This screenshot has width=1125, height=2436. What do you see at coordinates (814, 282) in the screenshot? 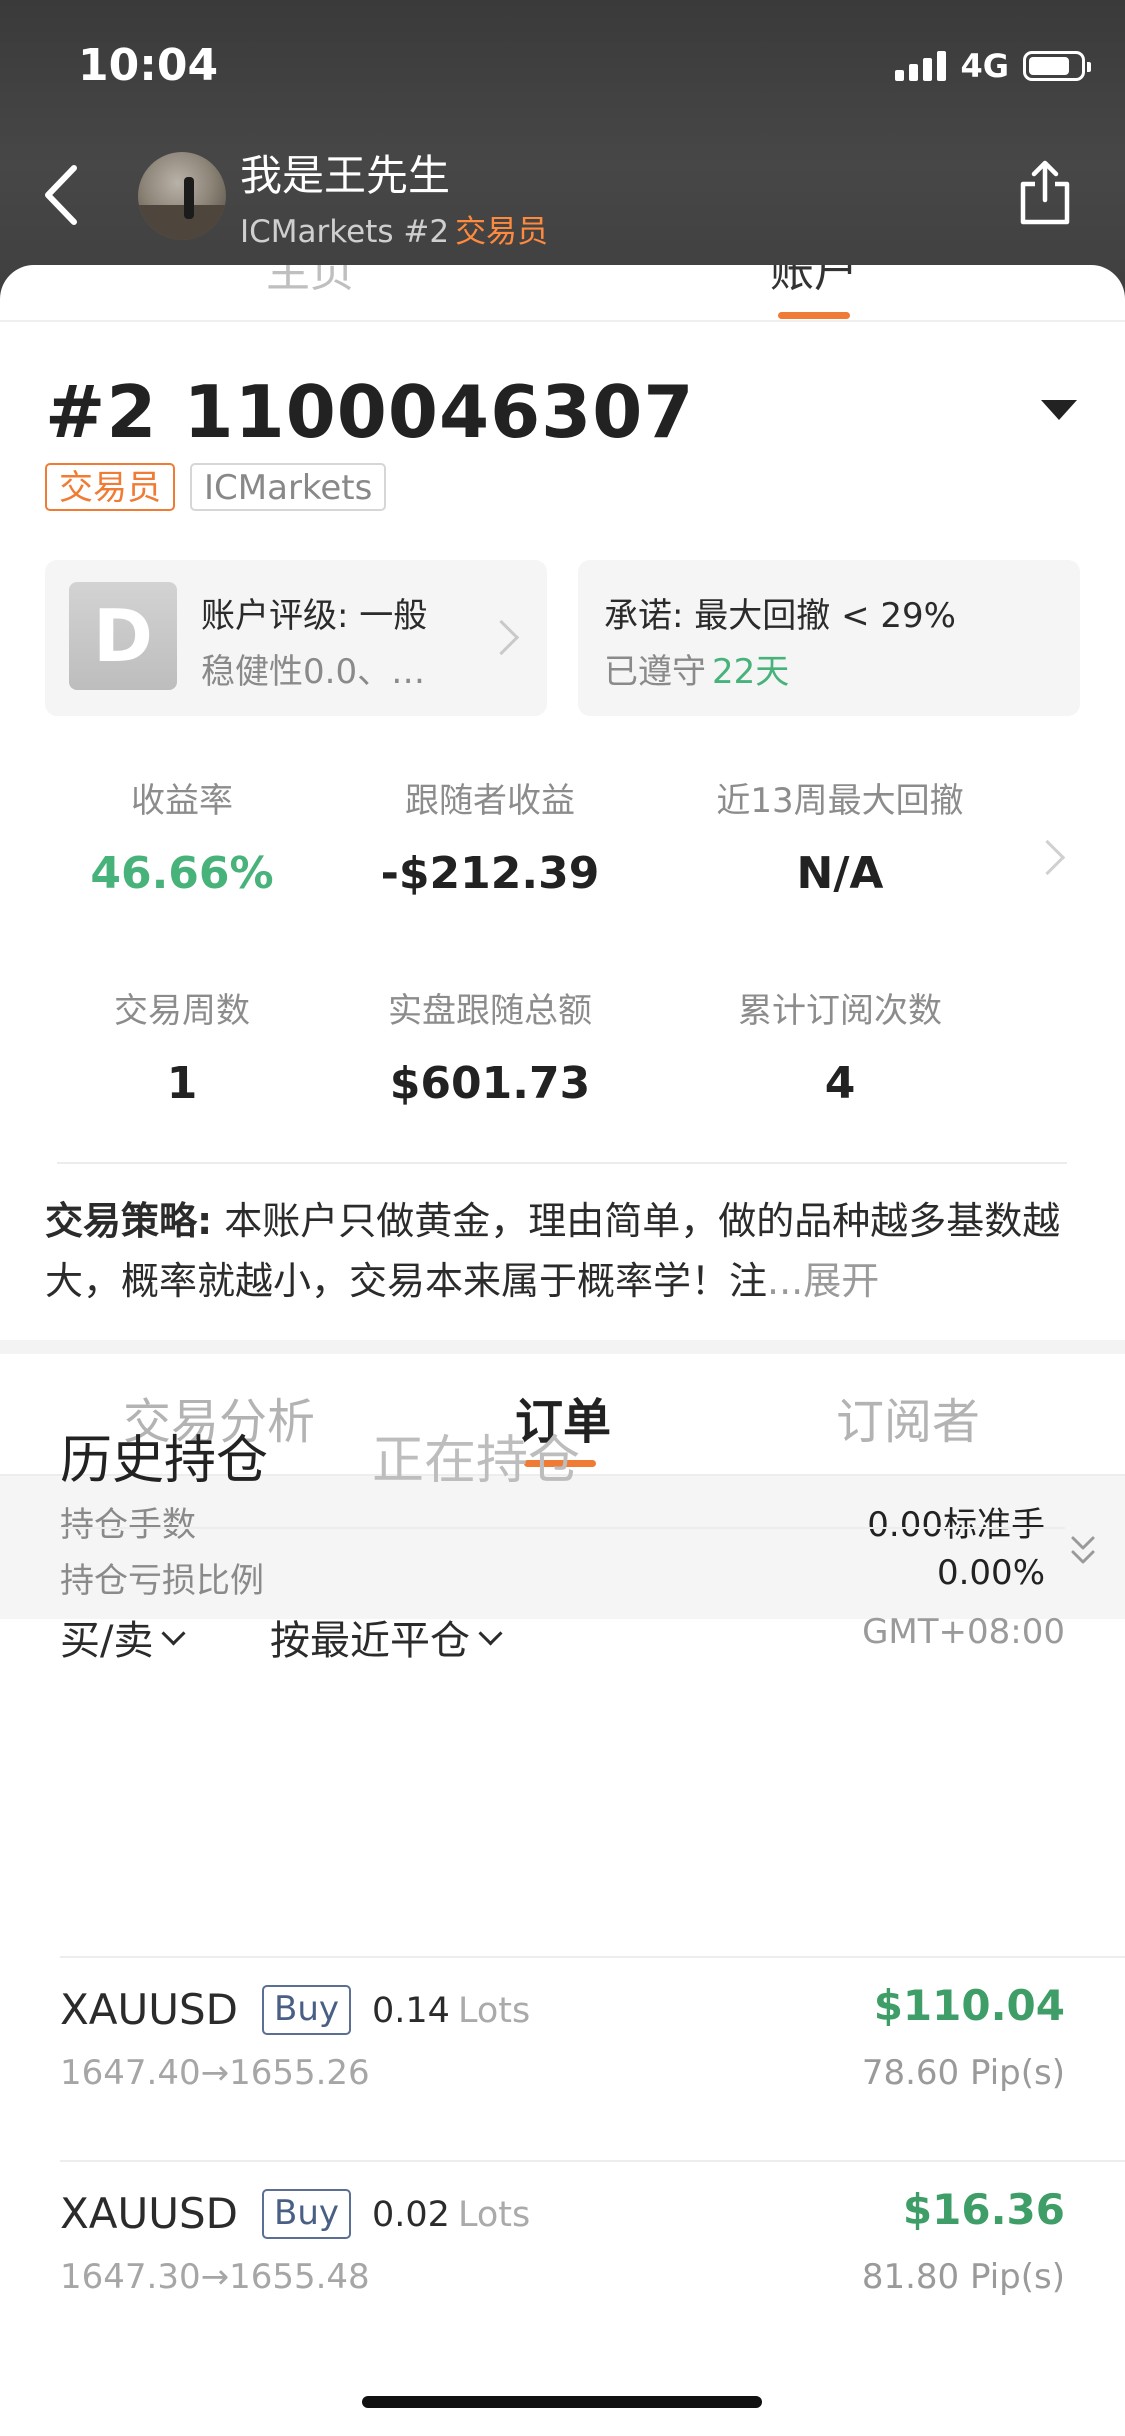
I see `tab-account: 账户` at bounding box center [814, 282].